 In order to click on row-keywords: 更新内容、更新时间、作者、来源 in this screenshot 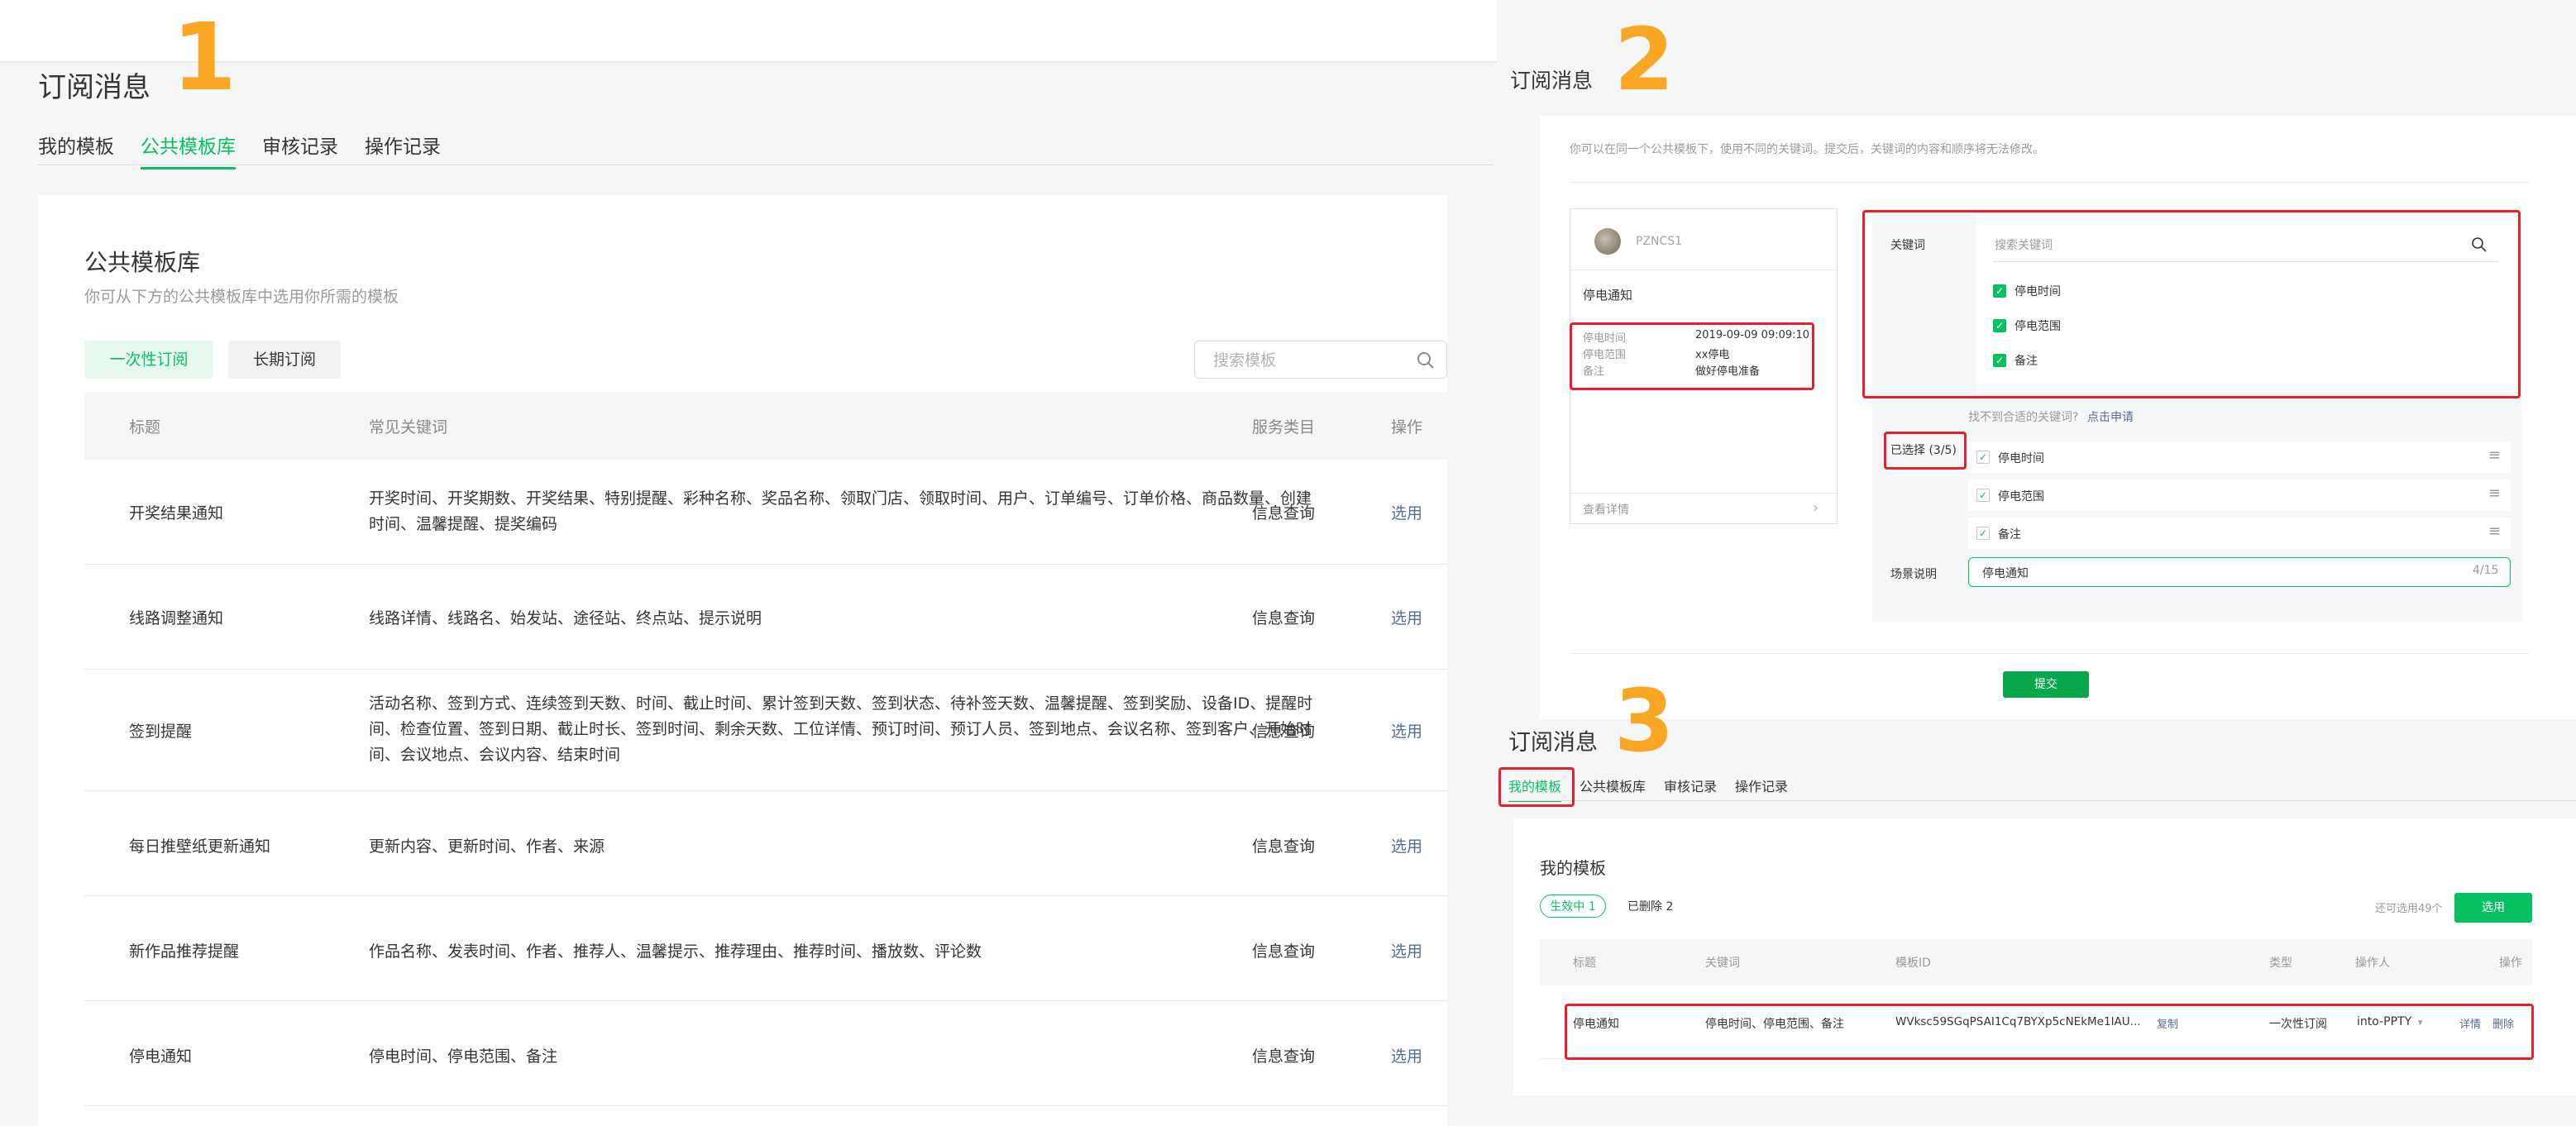, I will do `click(487, 846)`.